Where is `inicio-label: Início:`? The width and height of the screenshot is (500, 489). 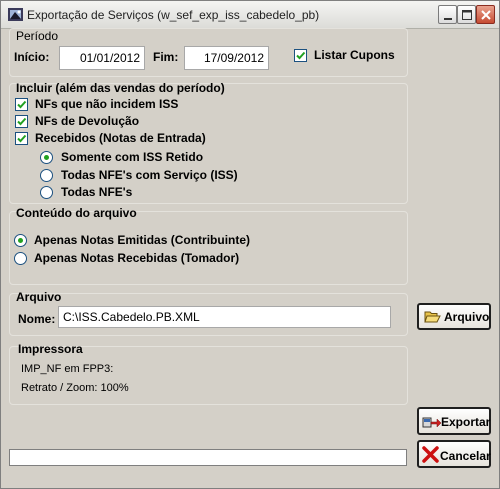 inicio-label: Início: is located at coordinates (32, 57).